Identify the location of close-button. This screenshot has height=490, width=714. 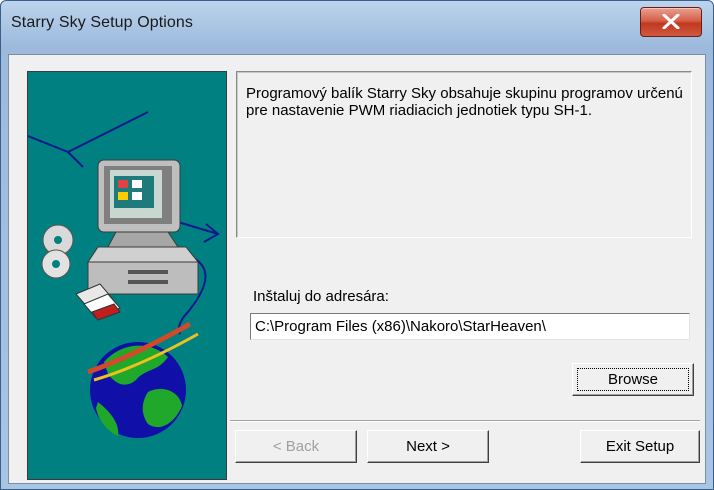
(671, 22).